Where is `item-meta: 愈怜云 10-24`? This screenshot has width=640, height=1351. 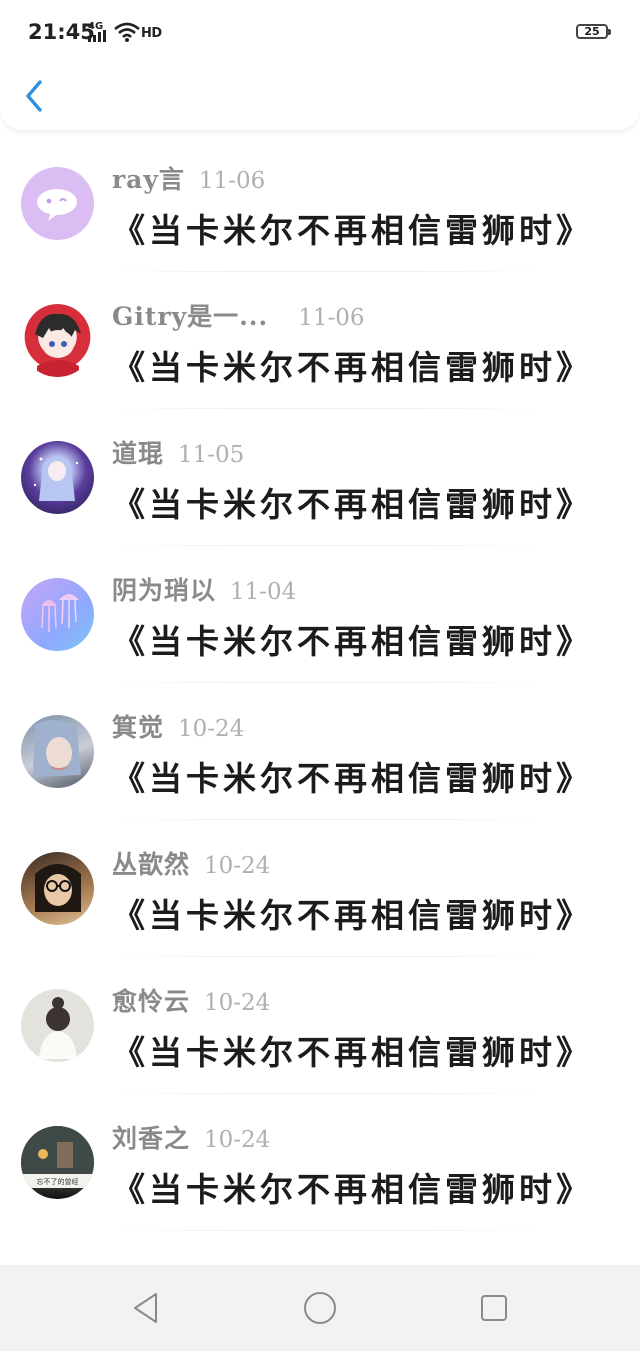
item-meta: 愈怜云 10-24 is located at coordinates (191, 999).